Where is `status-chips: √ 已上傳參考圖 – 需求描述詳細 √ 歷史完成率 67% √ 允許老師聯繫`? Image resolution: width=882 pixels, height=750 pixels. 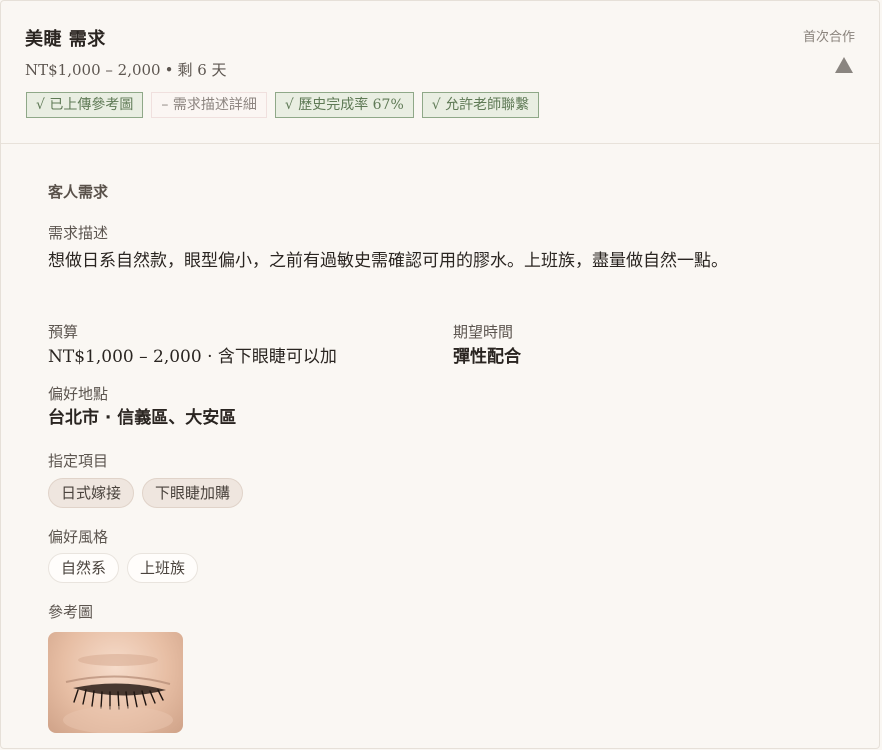 status-chips: √ 已上傳參考圖 – 需求描述詳細 √ 歷史完成率 67% √ 允許老師聯繫 is located at coordinates (283, 105).